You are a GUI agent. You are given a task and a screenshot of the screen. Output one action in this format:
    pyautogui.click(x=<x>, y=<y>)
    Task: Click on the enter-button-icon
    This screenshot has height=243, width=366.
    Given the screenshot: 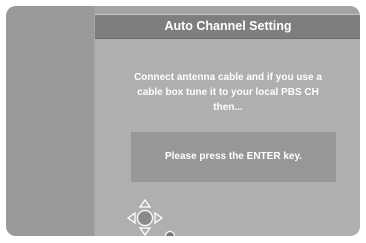 What is the action you would take?
    pyautogui.click(x=145, y=218)
    